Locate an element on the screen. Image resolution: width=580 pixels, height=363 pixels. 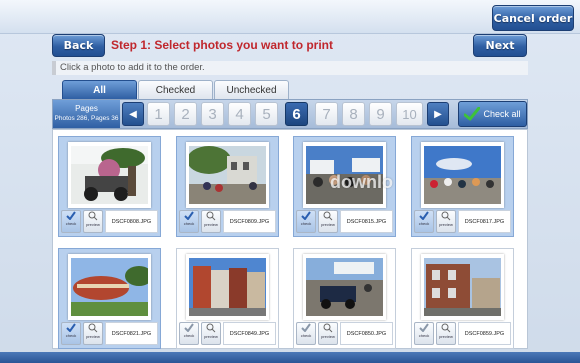
cancel-order-button: Cancel order is located at coordinates (533, 18).